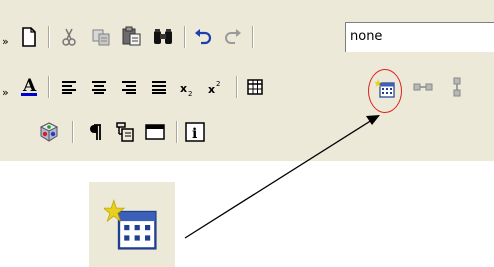 The width and height of the screenshot is (494, 267). I want to click on redo-button, so click(233, 37).